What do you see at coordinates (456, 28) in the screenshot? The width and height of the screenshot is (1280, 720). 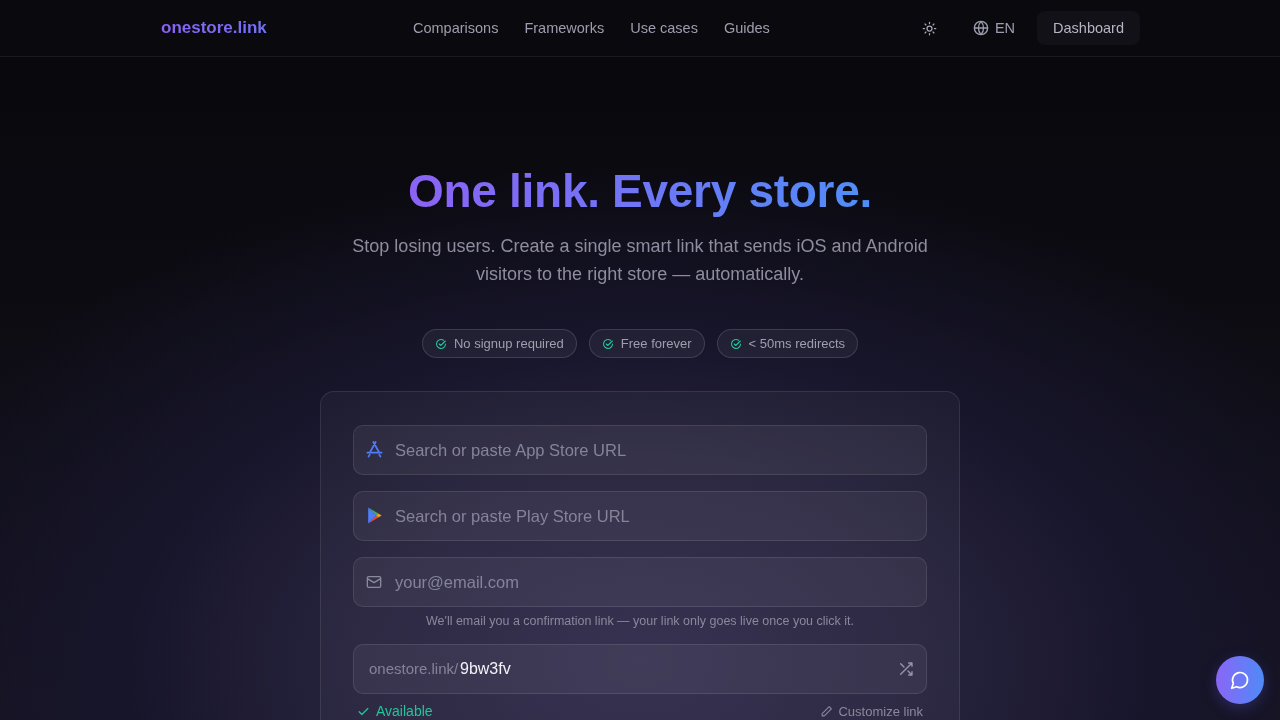 I see `nav-link: Comparisons` at bounding box center [456, 28].